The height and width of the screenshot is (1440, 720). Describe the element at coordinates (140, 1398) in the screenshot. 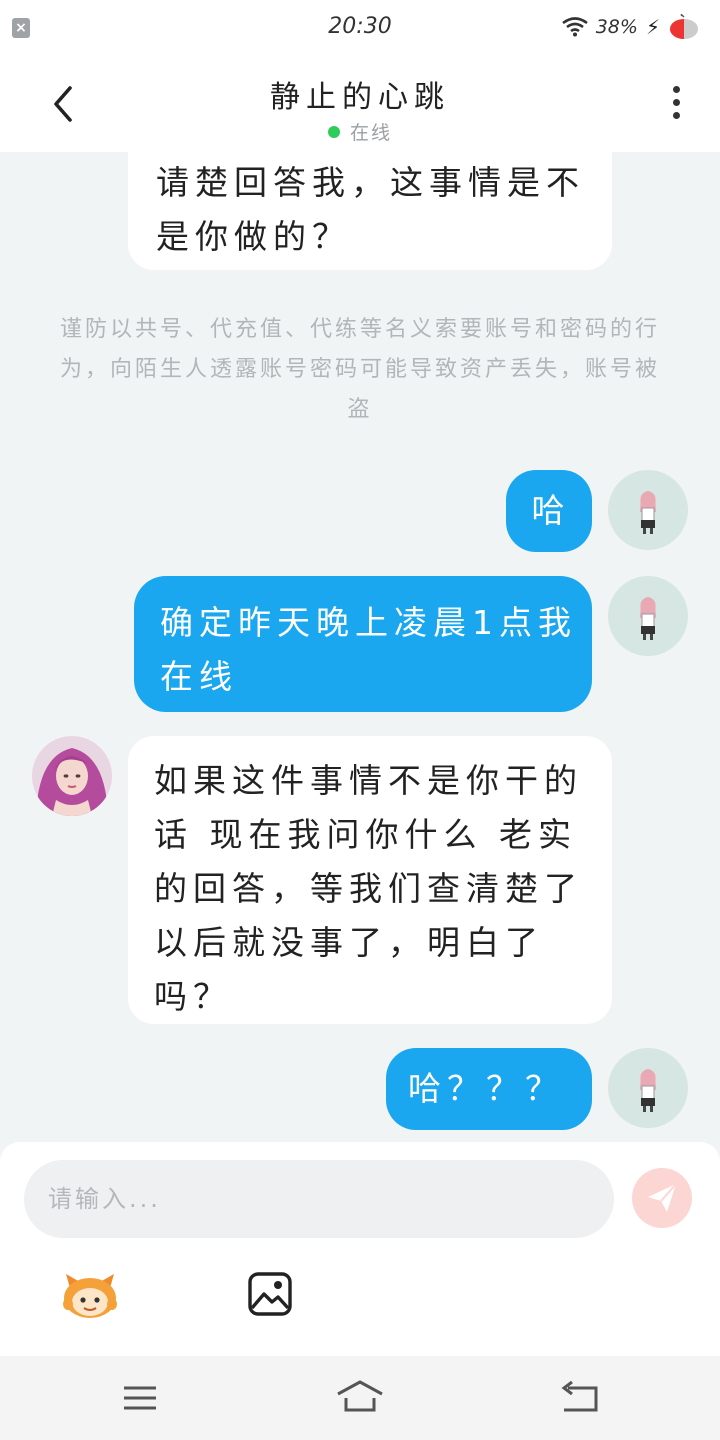

I see `menu-icon` at that location.